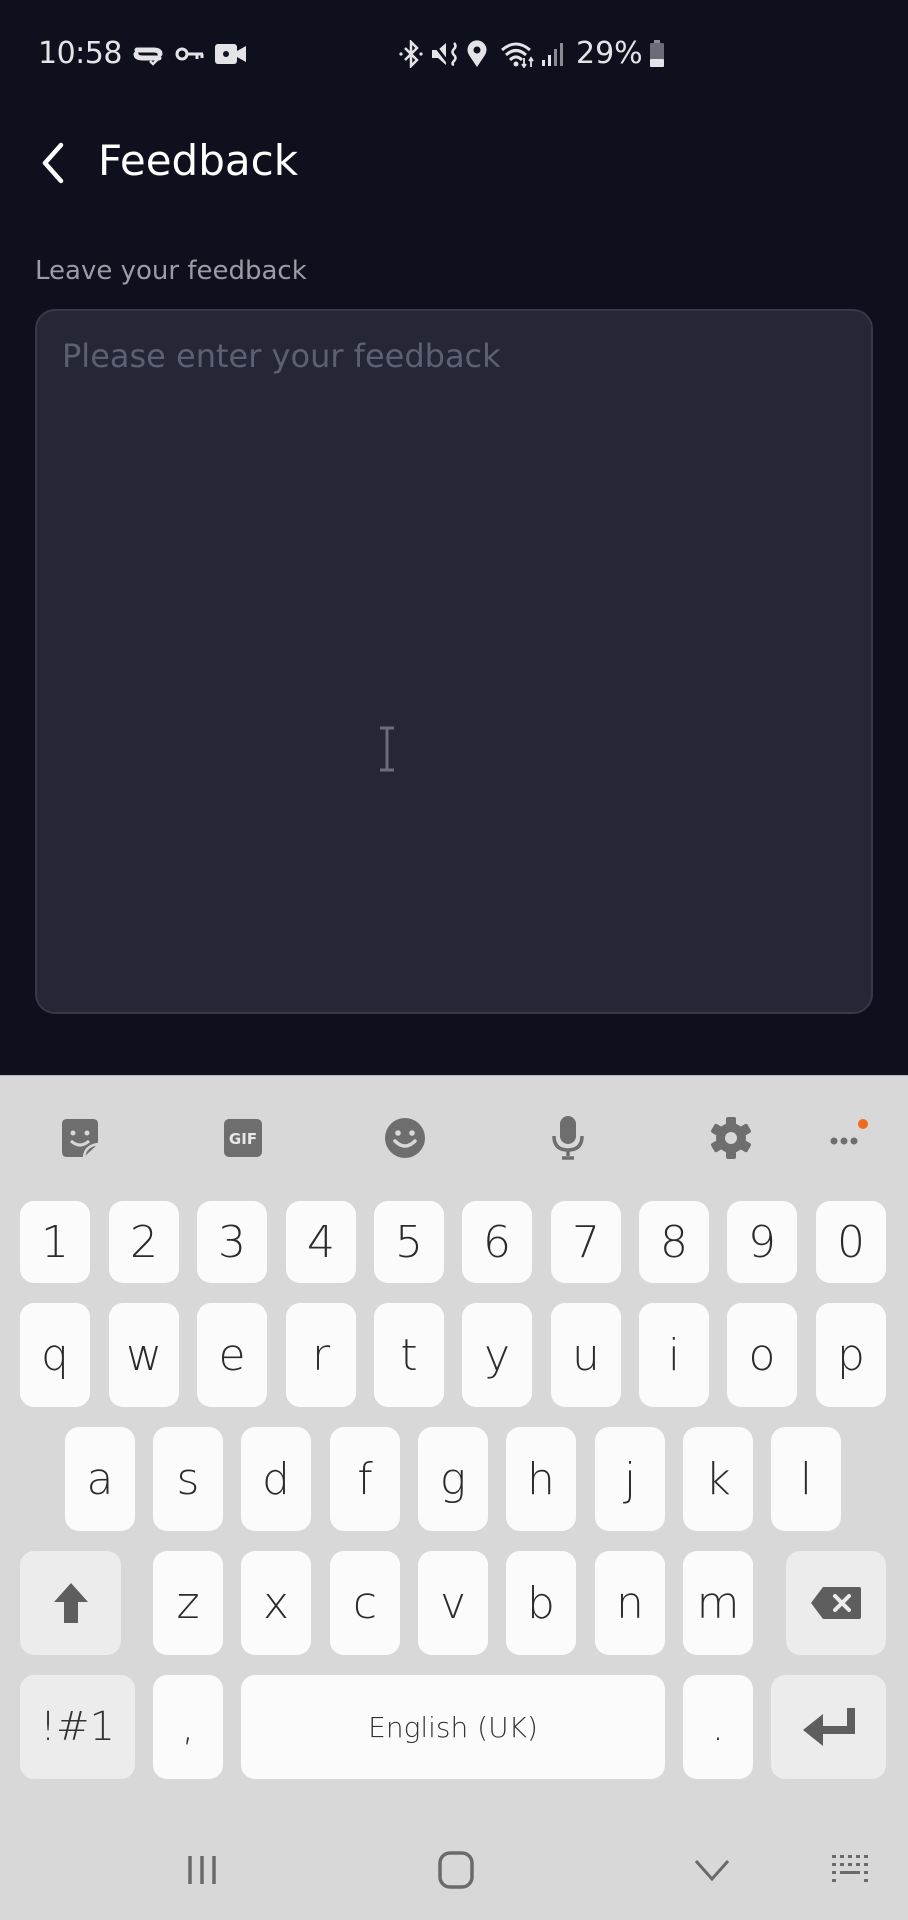 The height and width of the screenshot is (1920, 908). What do you see at coordinates (630, 1479) in the screenshot?
I see `key-j: j` at bounding box center [630, 1479].